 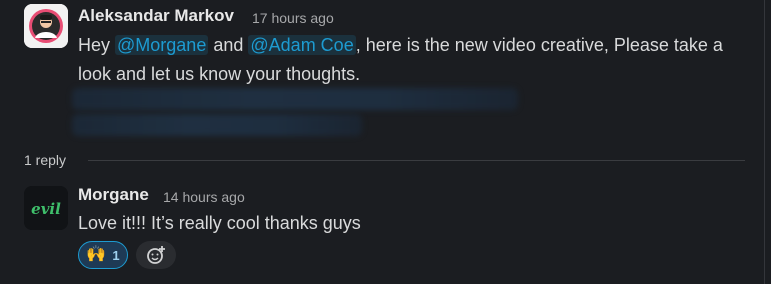 What do you see at coordinates (295, 99) in the screenshot?
I see `redacted-link-preview` at bounding box center [295, 99].